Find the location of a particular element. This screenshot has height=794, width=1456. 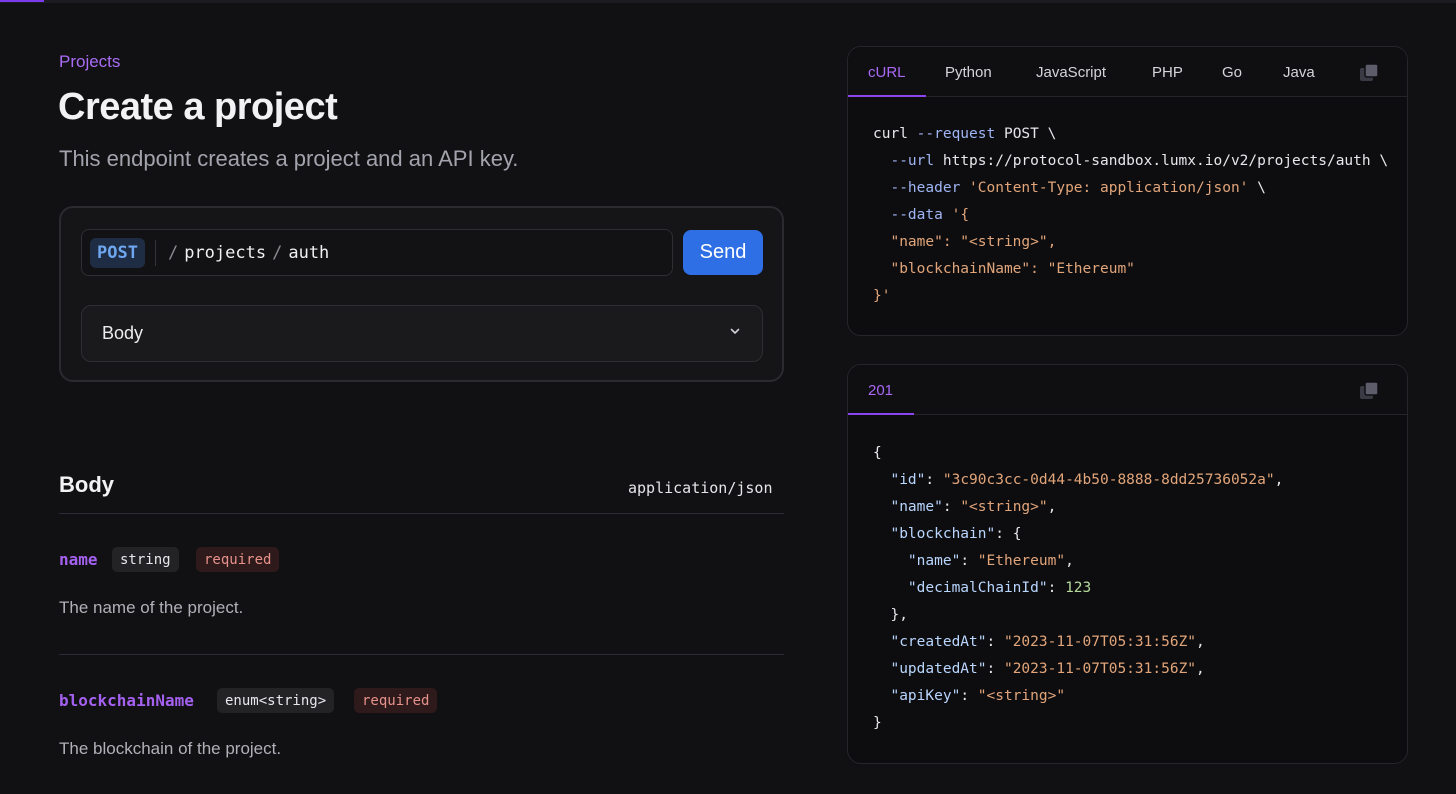

tab-java: Java is located at coordinates (1299, 72).